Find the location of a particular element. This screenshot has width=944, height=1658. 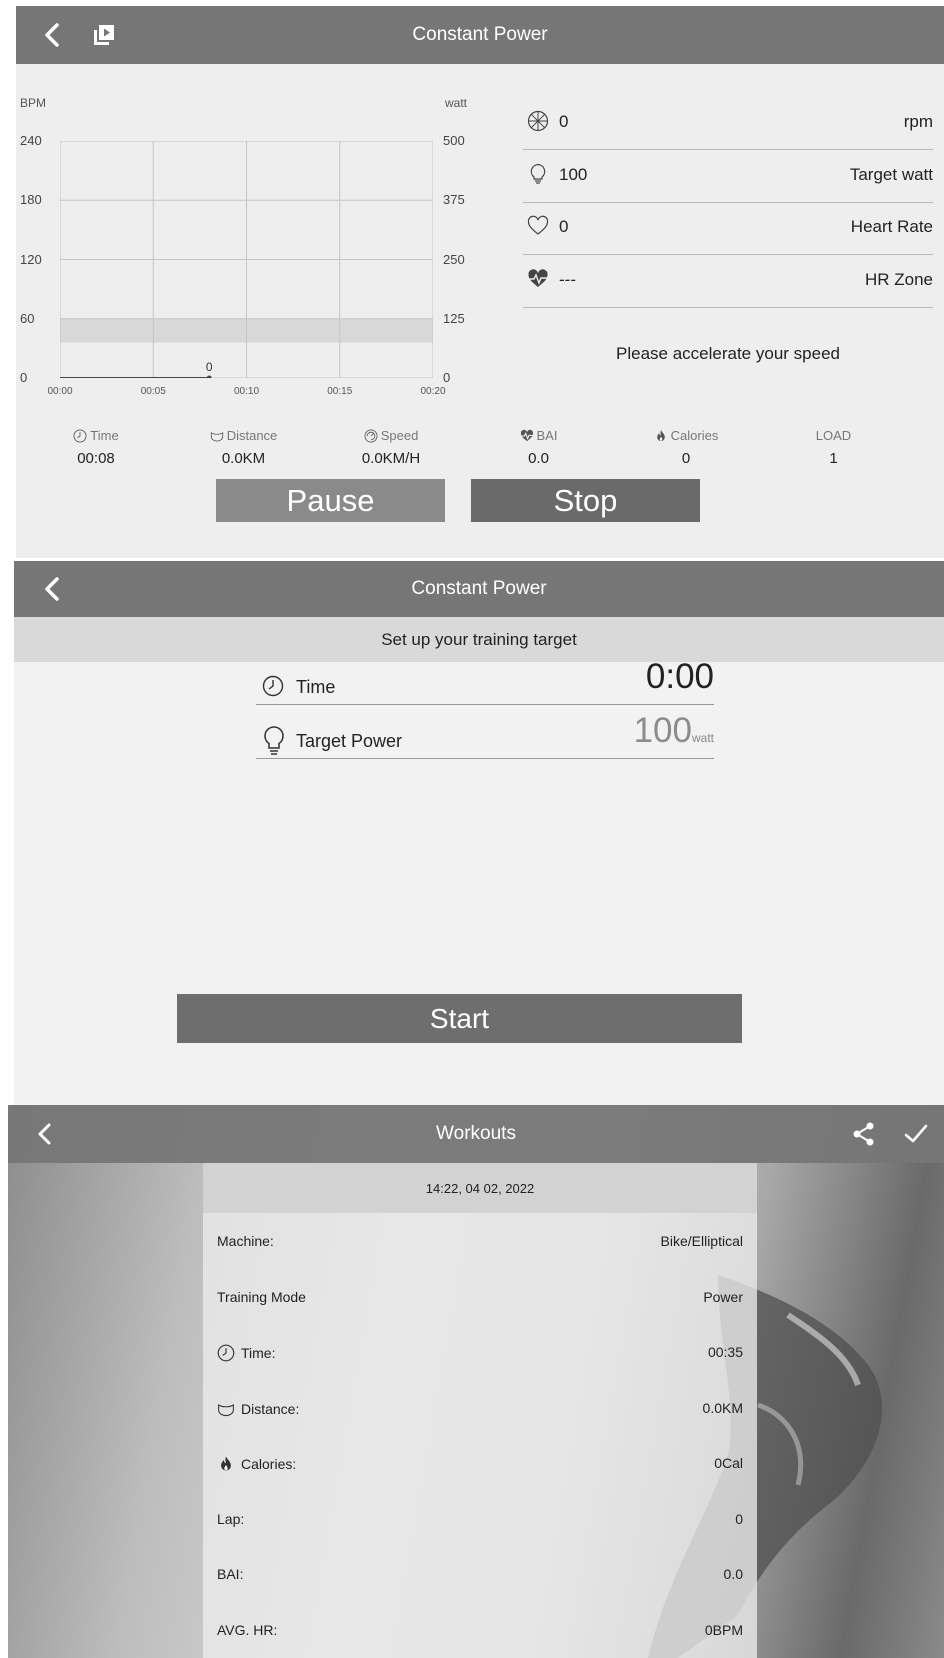

workout-row-label-text: BAI: is located at coordinates (230, 1574).